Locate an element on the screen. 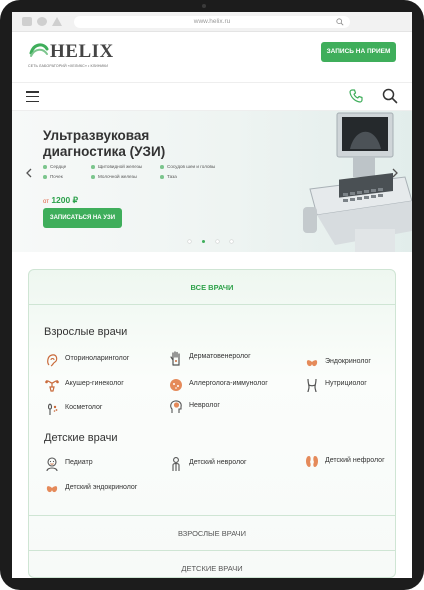  logo-text: HELIX is located at coordinates (82, 51).